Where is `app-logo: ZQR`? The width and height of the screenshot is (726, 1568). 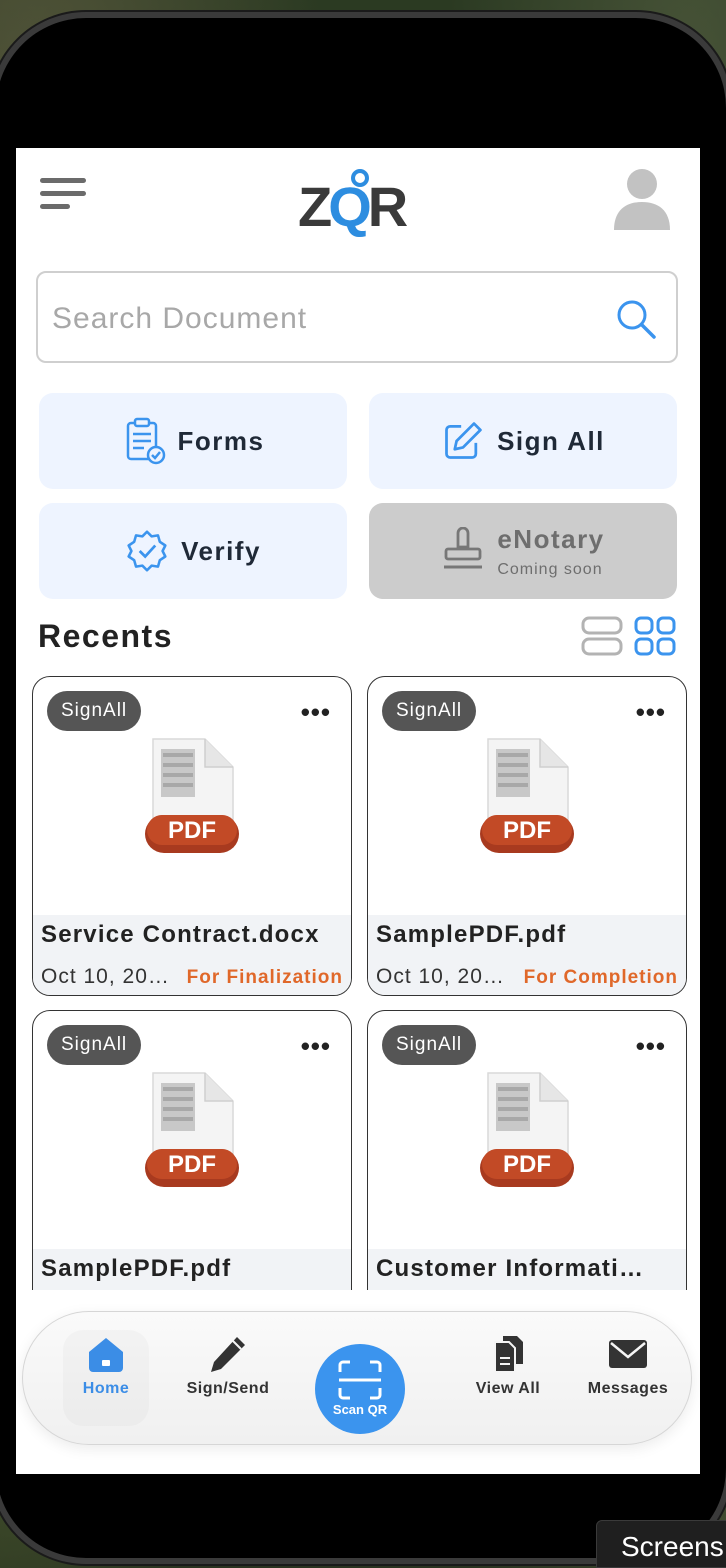 app-logo: ZQR is located at coordinates (360, 200).